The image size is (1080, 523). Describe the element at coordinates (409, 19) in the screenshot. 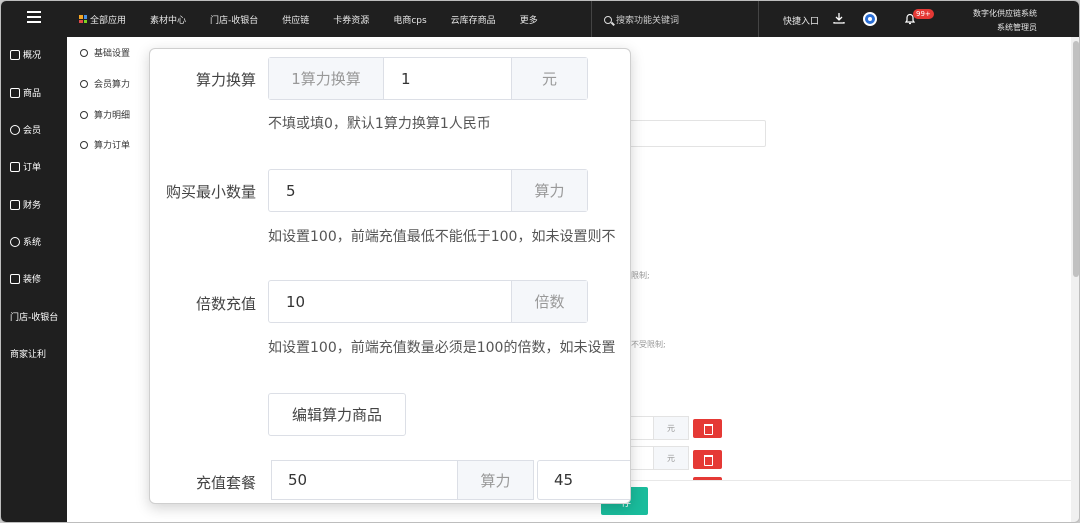

I see `top-nav-ecommerce-cps: 电商cps` at that location.